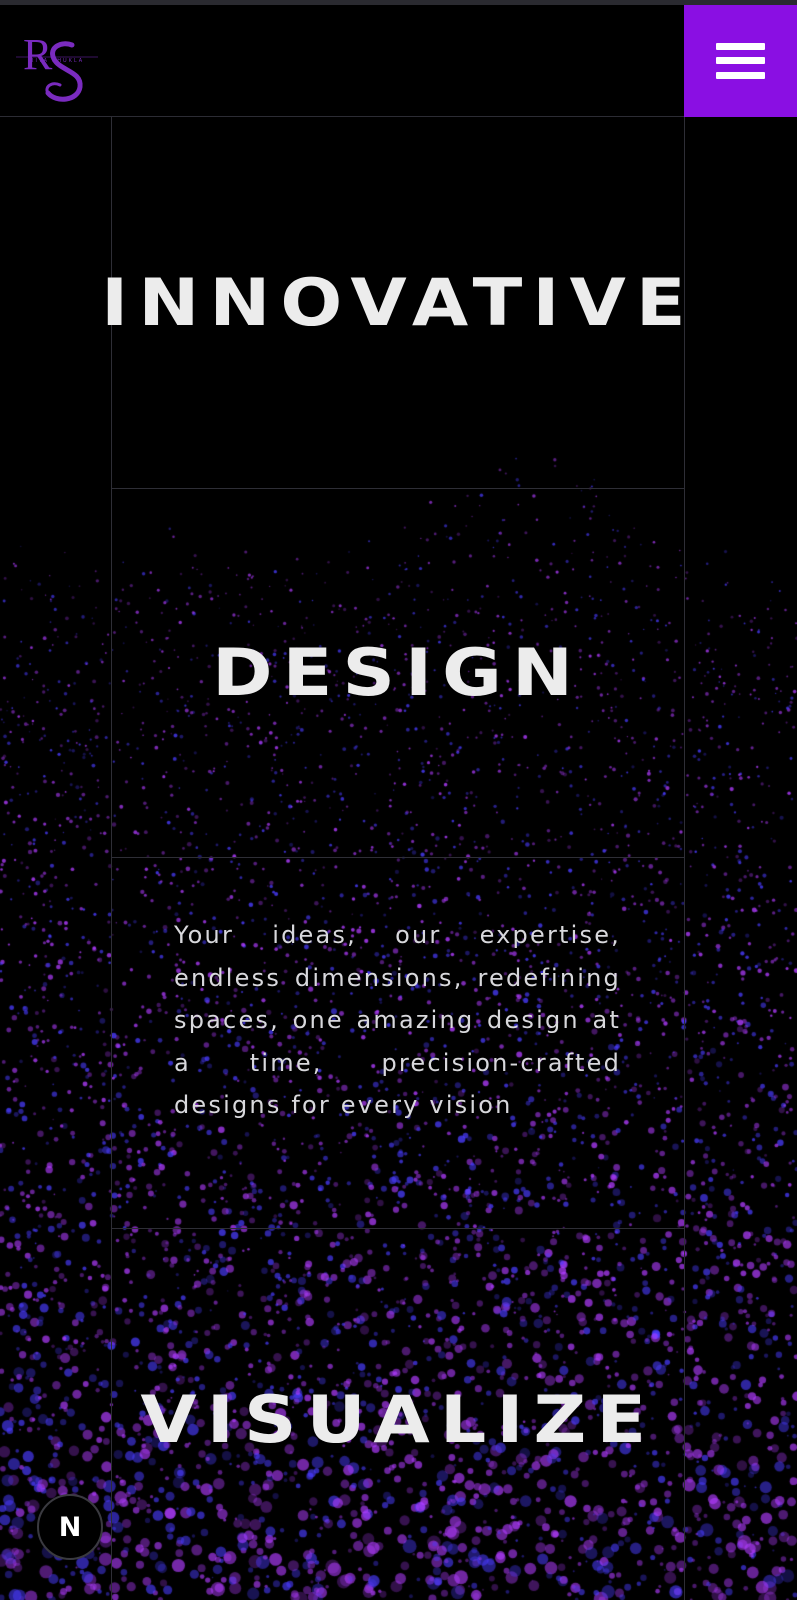 This screenshot has height=1600, width=797. I want to click on site-logo: R RITA SHUKLA, so click(57, 62).